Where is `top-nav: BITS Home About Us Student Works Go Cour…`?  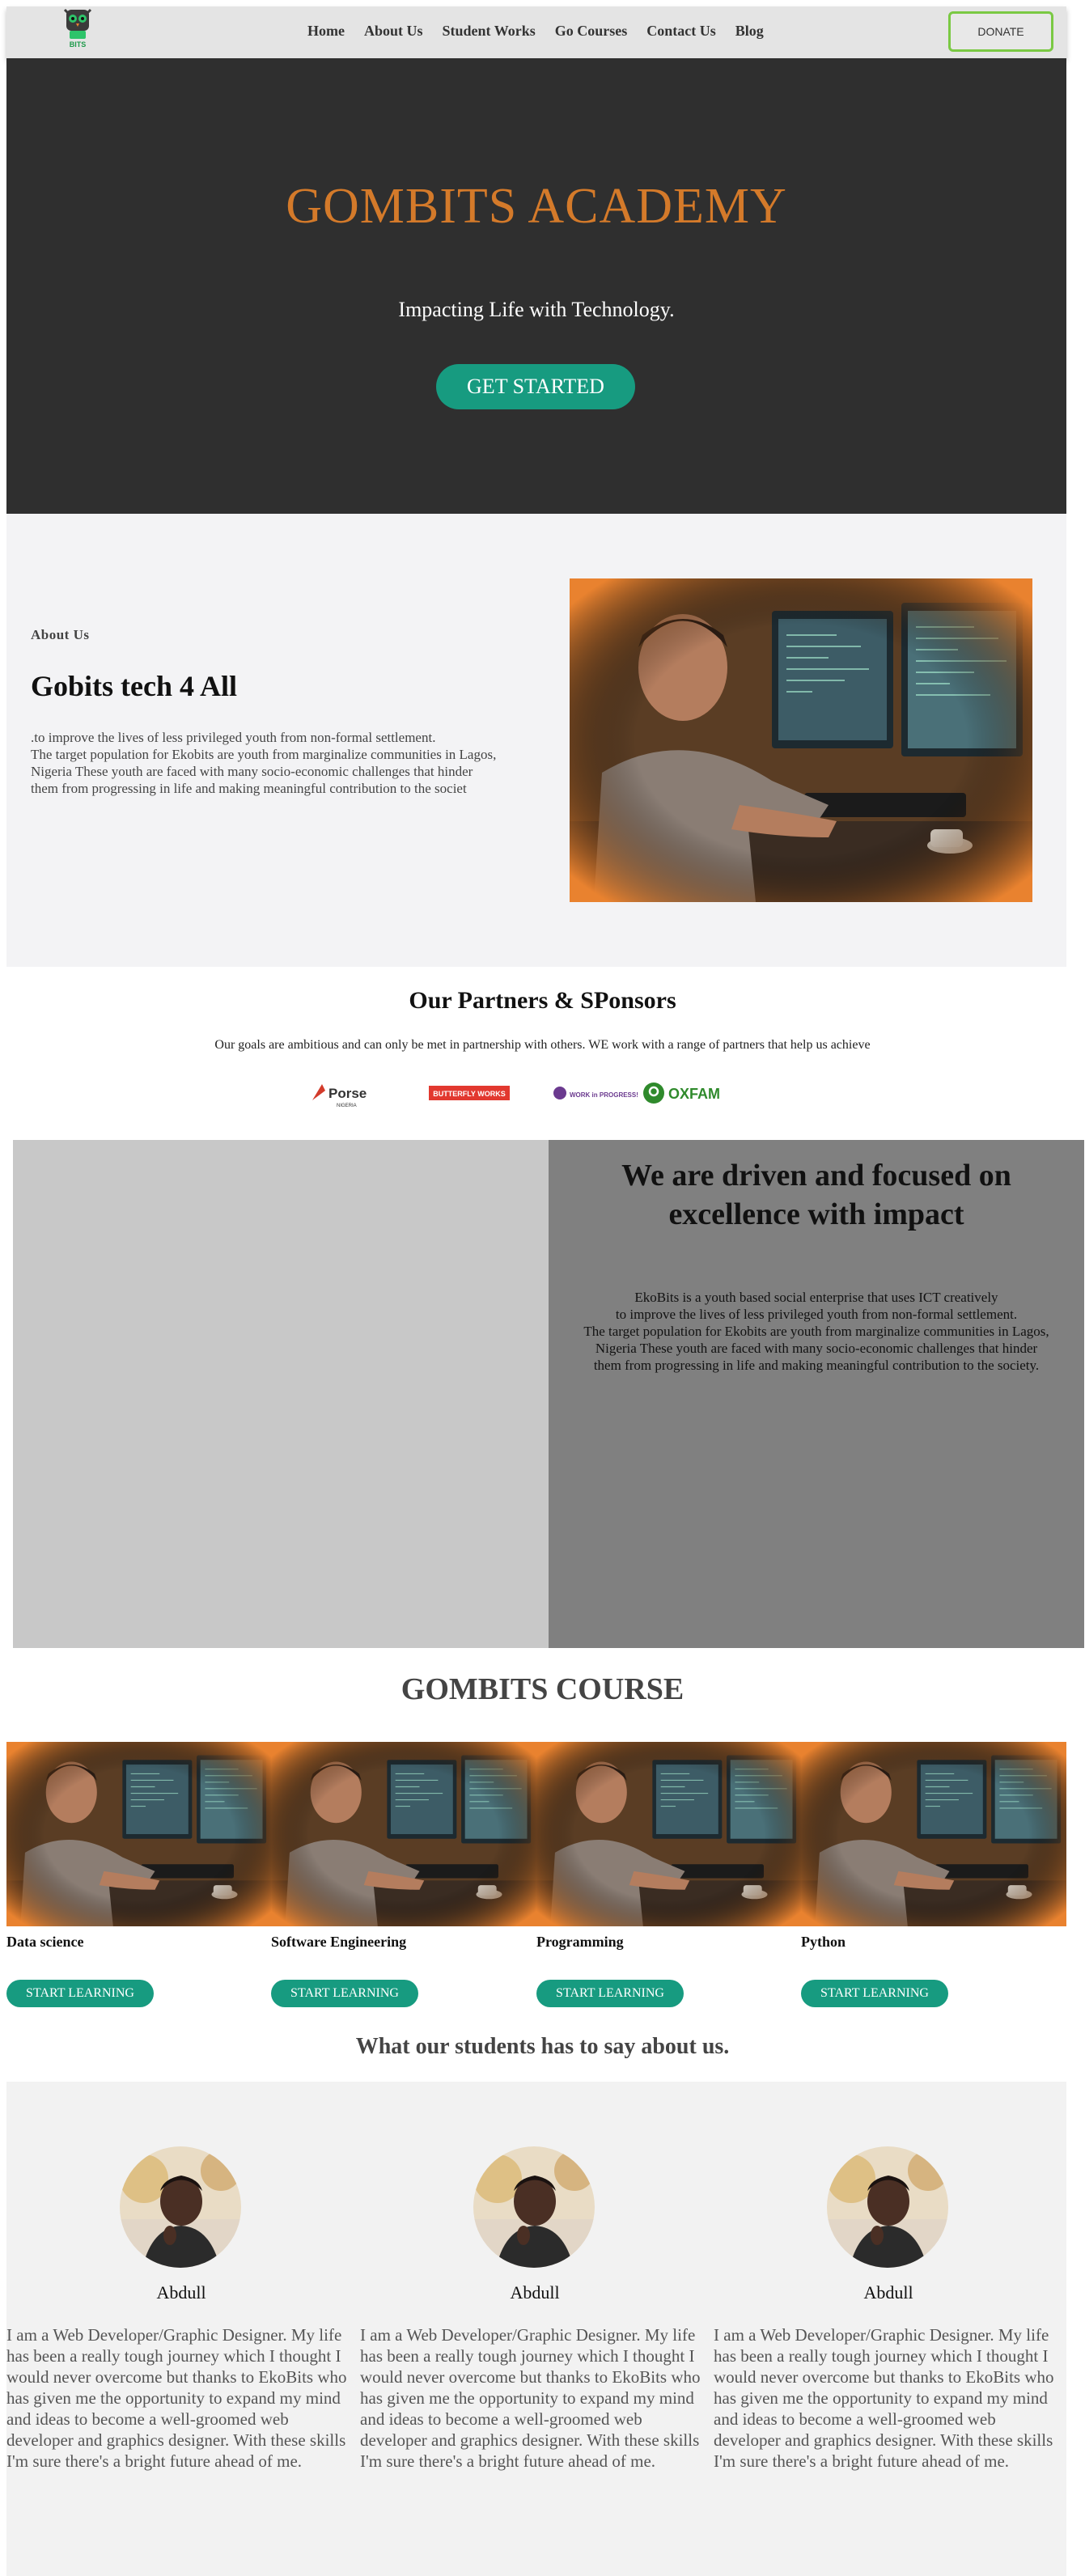 top-nav: BITS Home About Us Student Works Go Cour… is located at coordinates (536, 32).